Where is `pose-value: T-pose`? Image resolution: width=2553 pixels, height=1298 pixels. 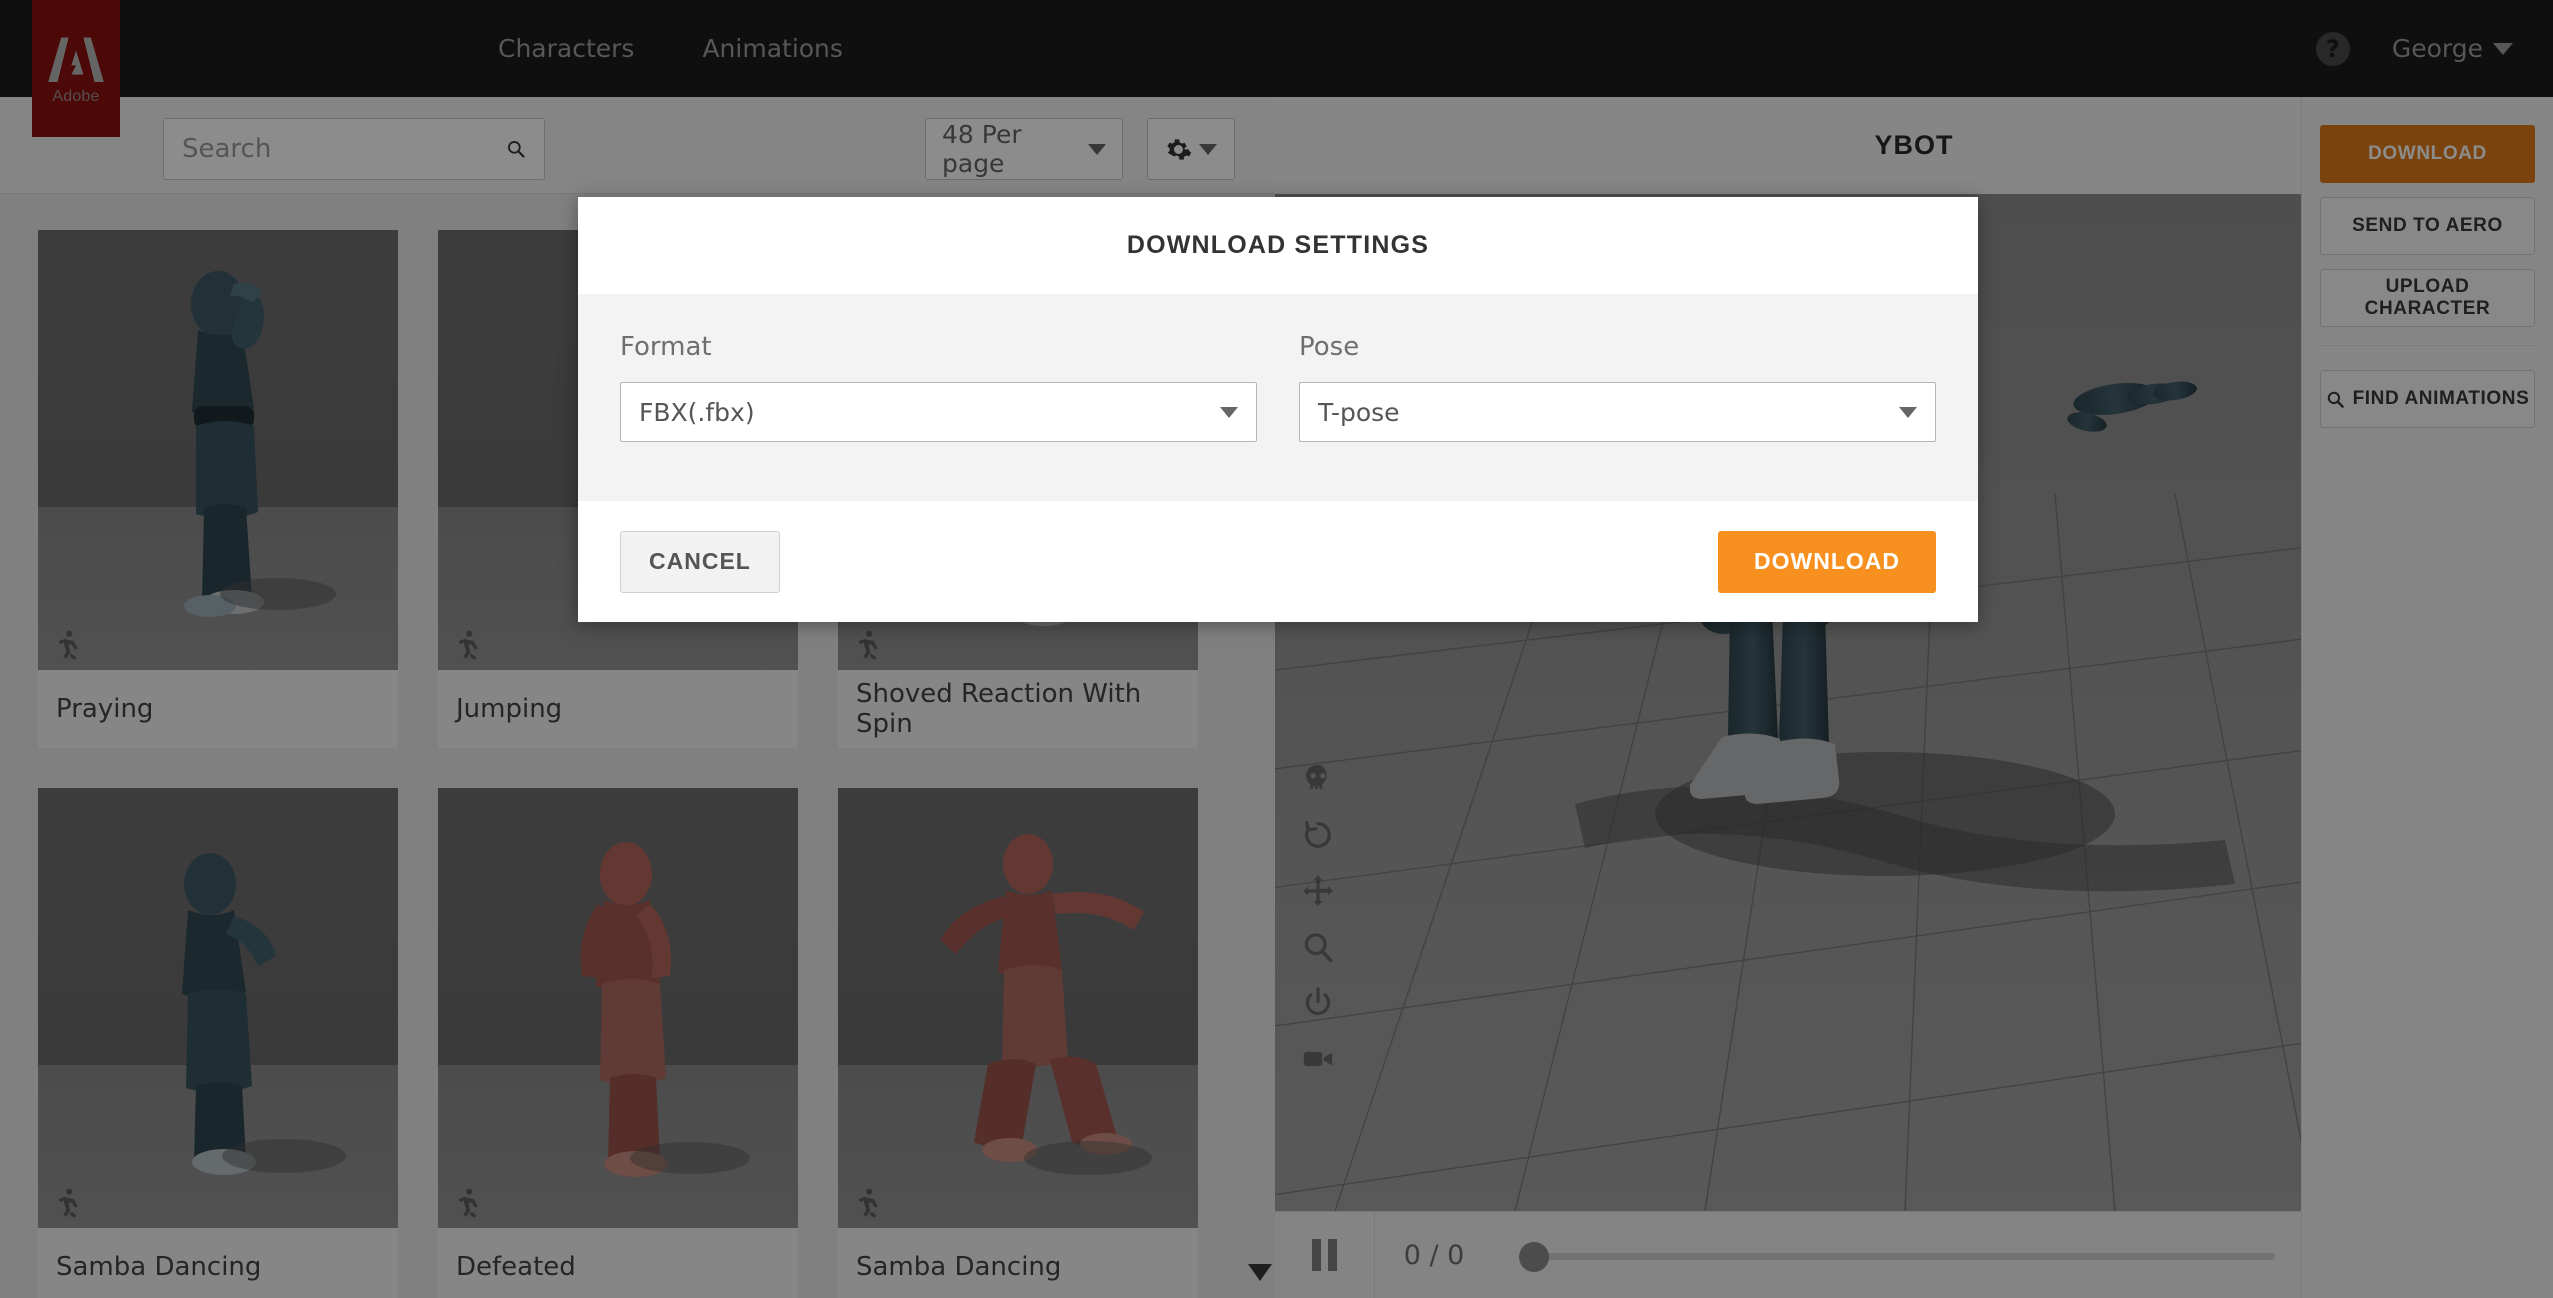 pose-value: T-pose is located at coordinates (1359, 412).